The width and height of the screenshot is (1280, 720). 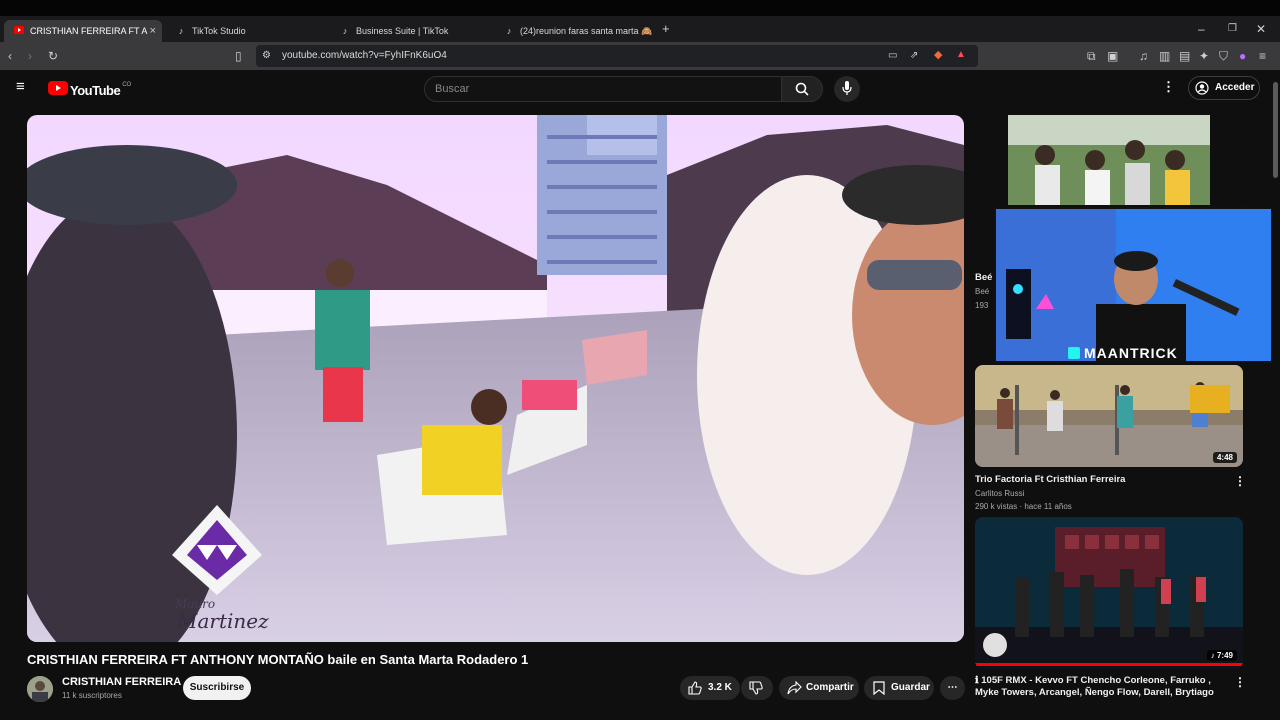 What do you see at coordinates (695, 693) in the screenshot?
I see `thumbs-up-icon` at bounding box center [695, 693].